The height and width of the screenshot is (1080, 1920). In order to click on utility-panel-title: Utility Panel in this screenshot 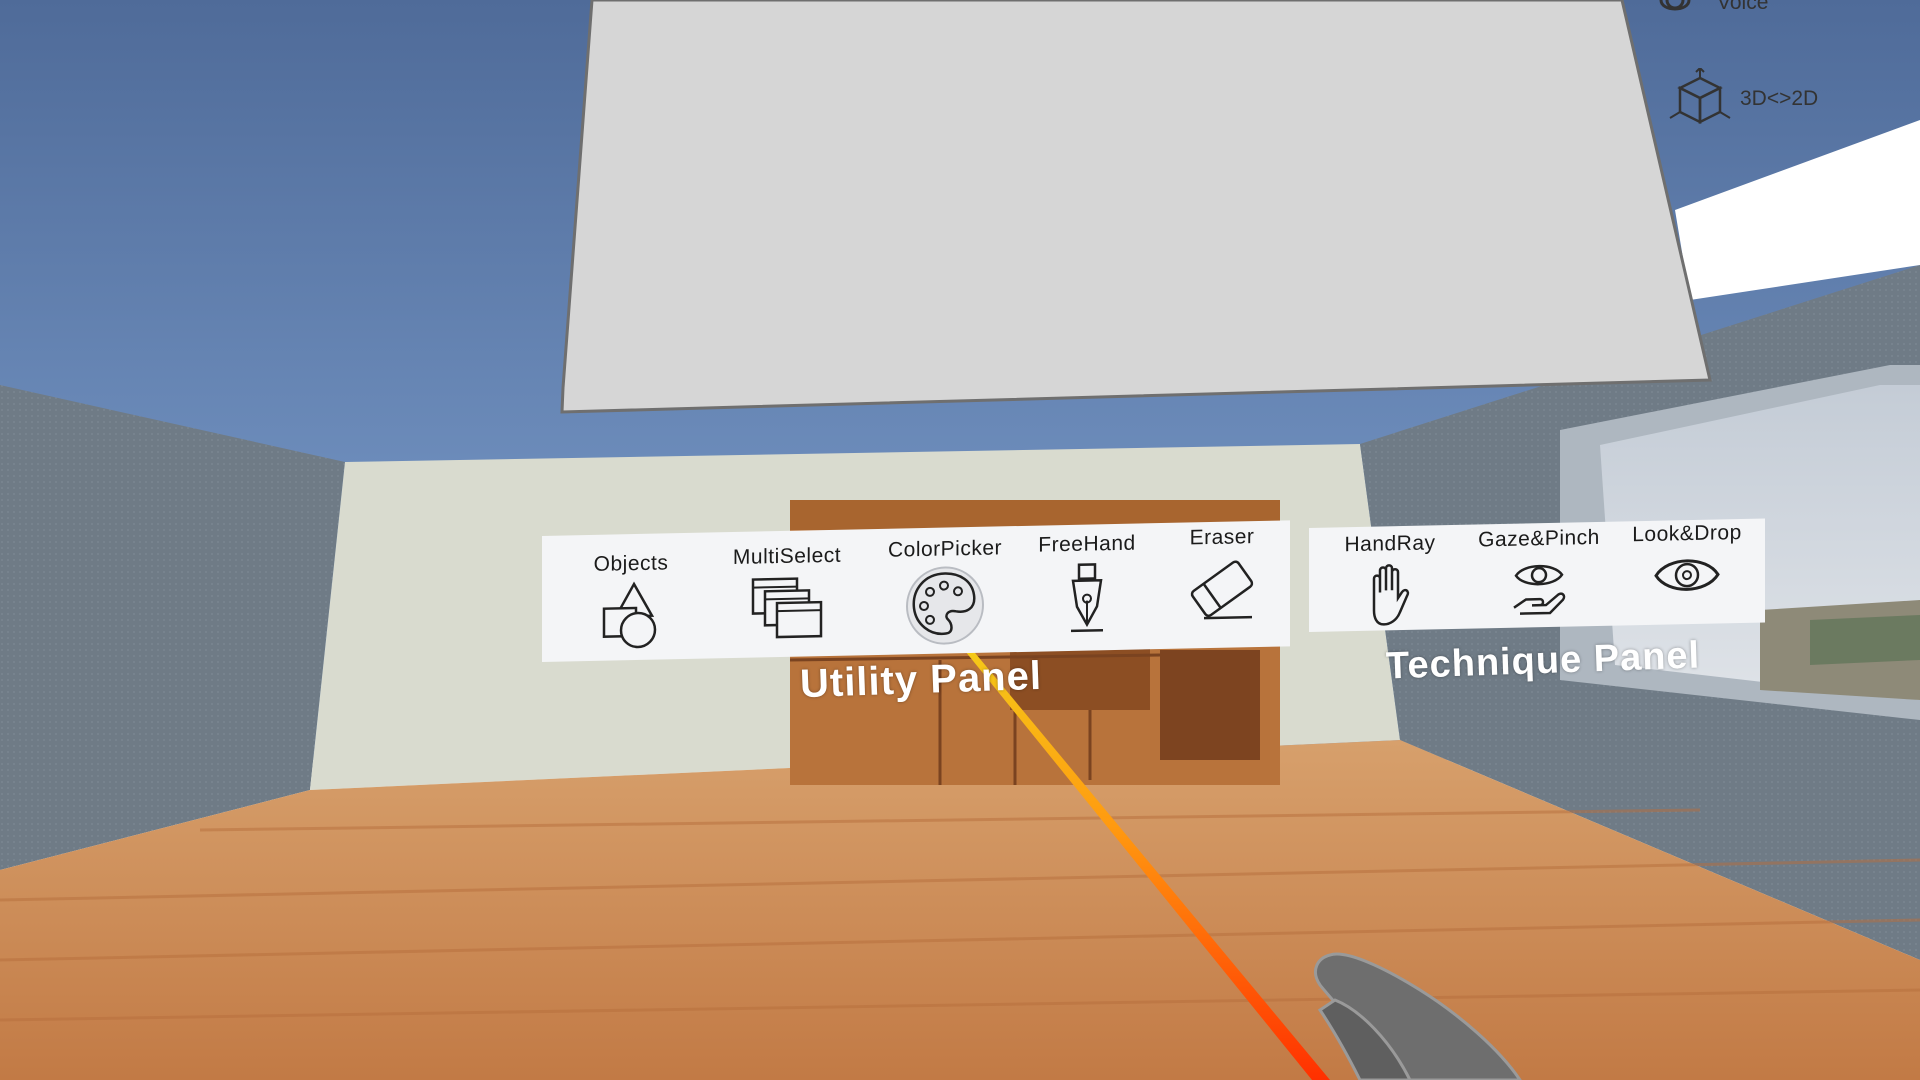, I will do `click(921, 680)`.